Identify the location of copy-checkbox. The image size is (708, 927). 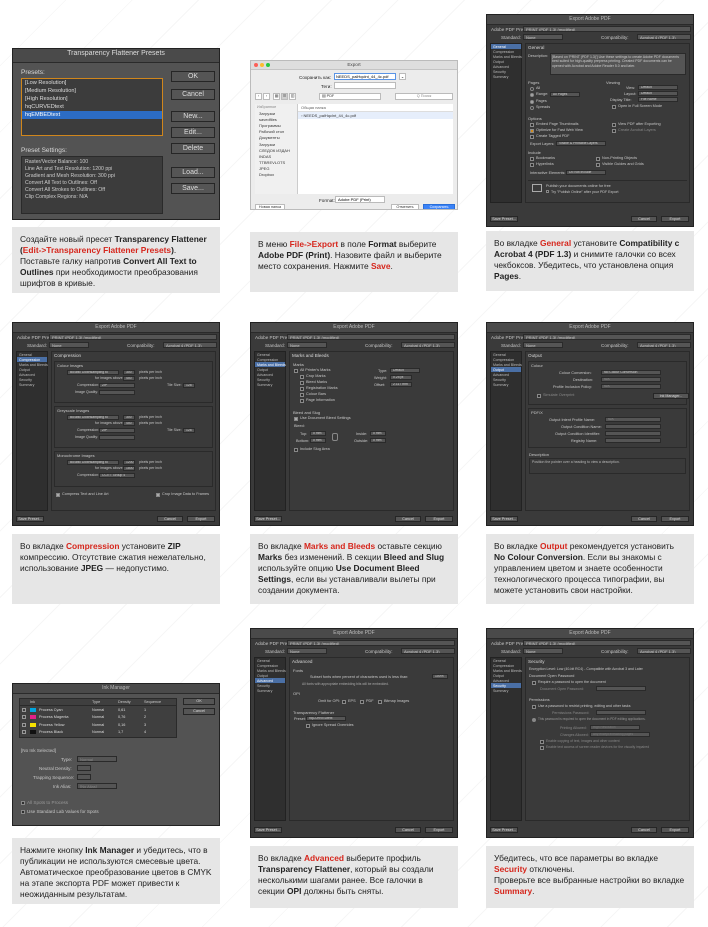
(542, 742).